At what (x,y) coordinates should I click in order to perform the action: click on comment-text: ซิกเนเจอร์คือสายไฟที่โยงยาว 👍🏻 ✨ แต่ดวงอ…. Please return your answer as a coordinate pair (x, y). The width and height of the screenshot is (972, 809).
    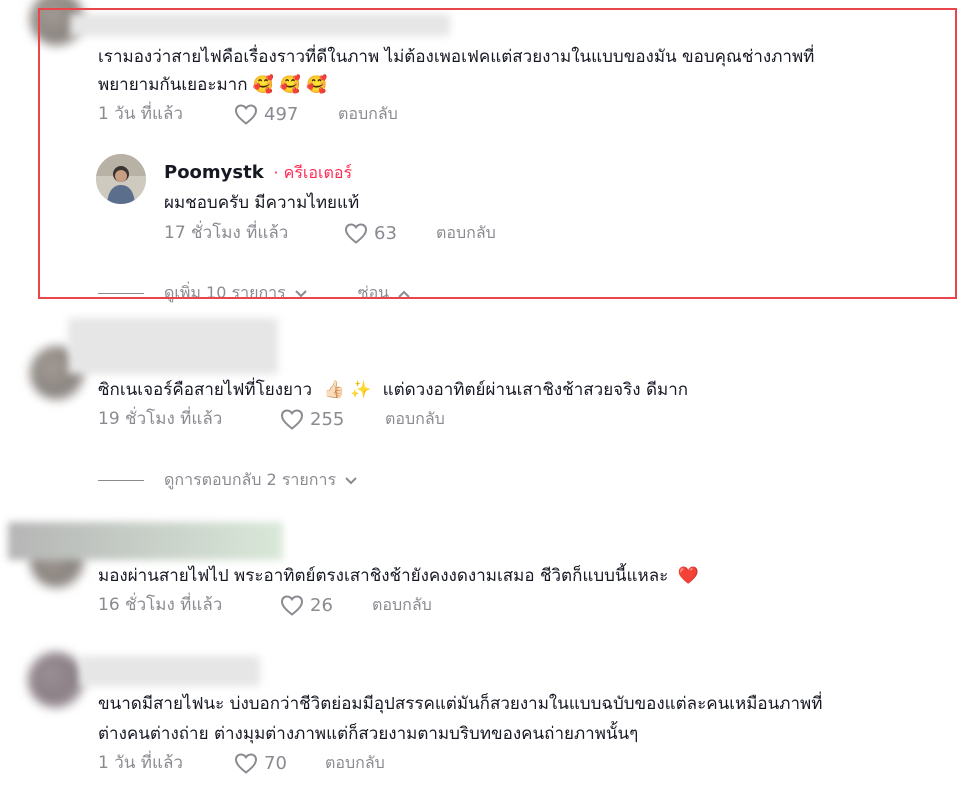
    Looking at the image, I should click on (393, 390).